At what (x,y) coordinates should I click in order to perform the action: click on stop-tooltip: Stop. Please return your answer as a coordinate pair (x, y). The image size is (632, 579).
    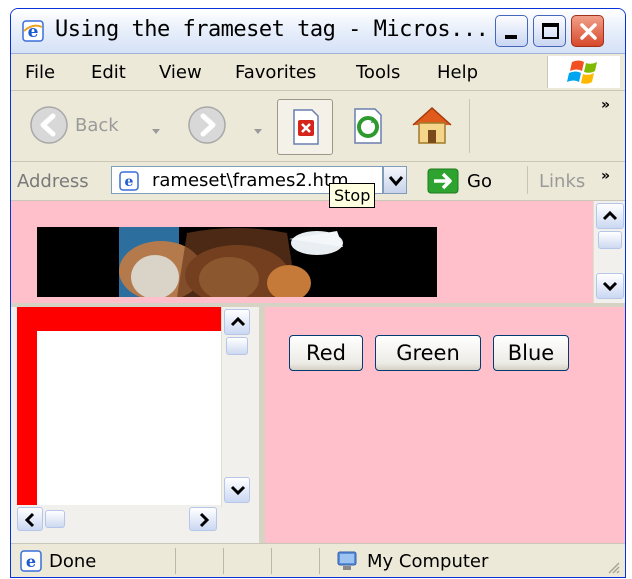
    Looking at the image, I should click on (352, 195).